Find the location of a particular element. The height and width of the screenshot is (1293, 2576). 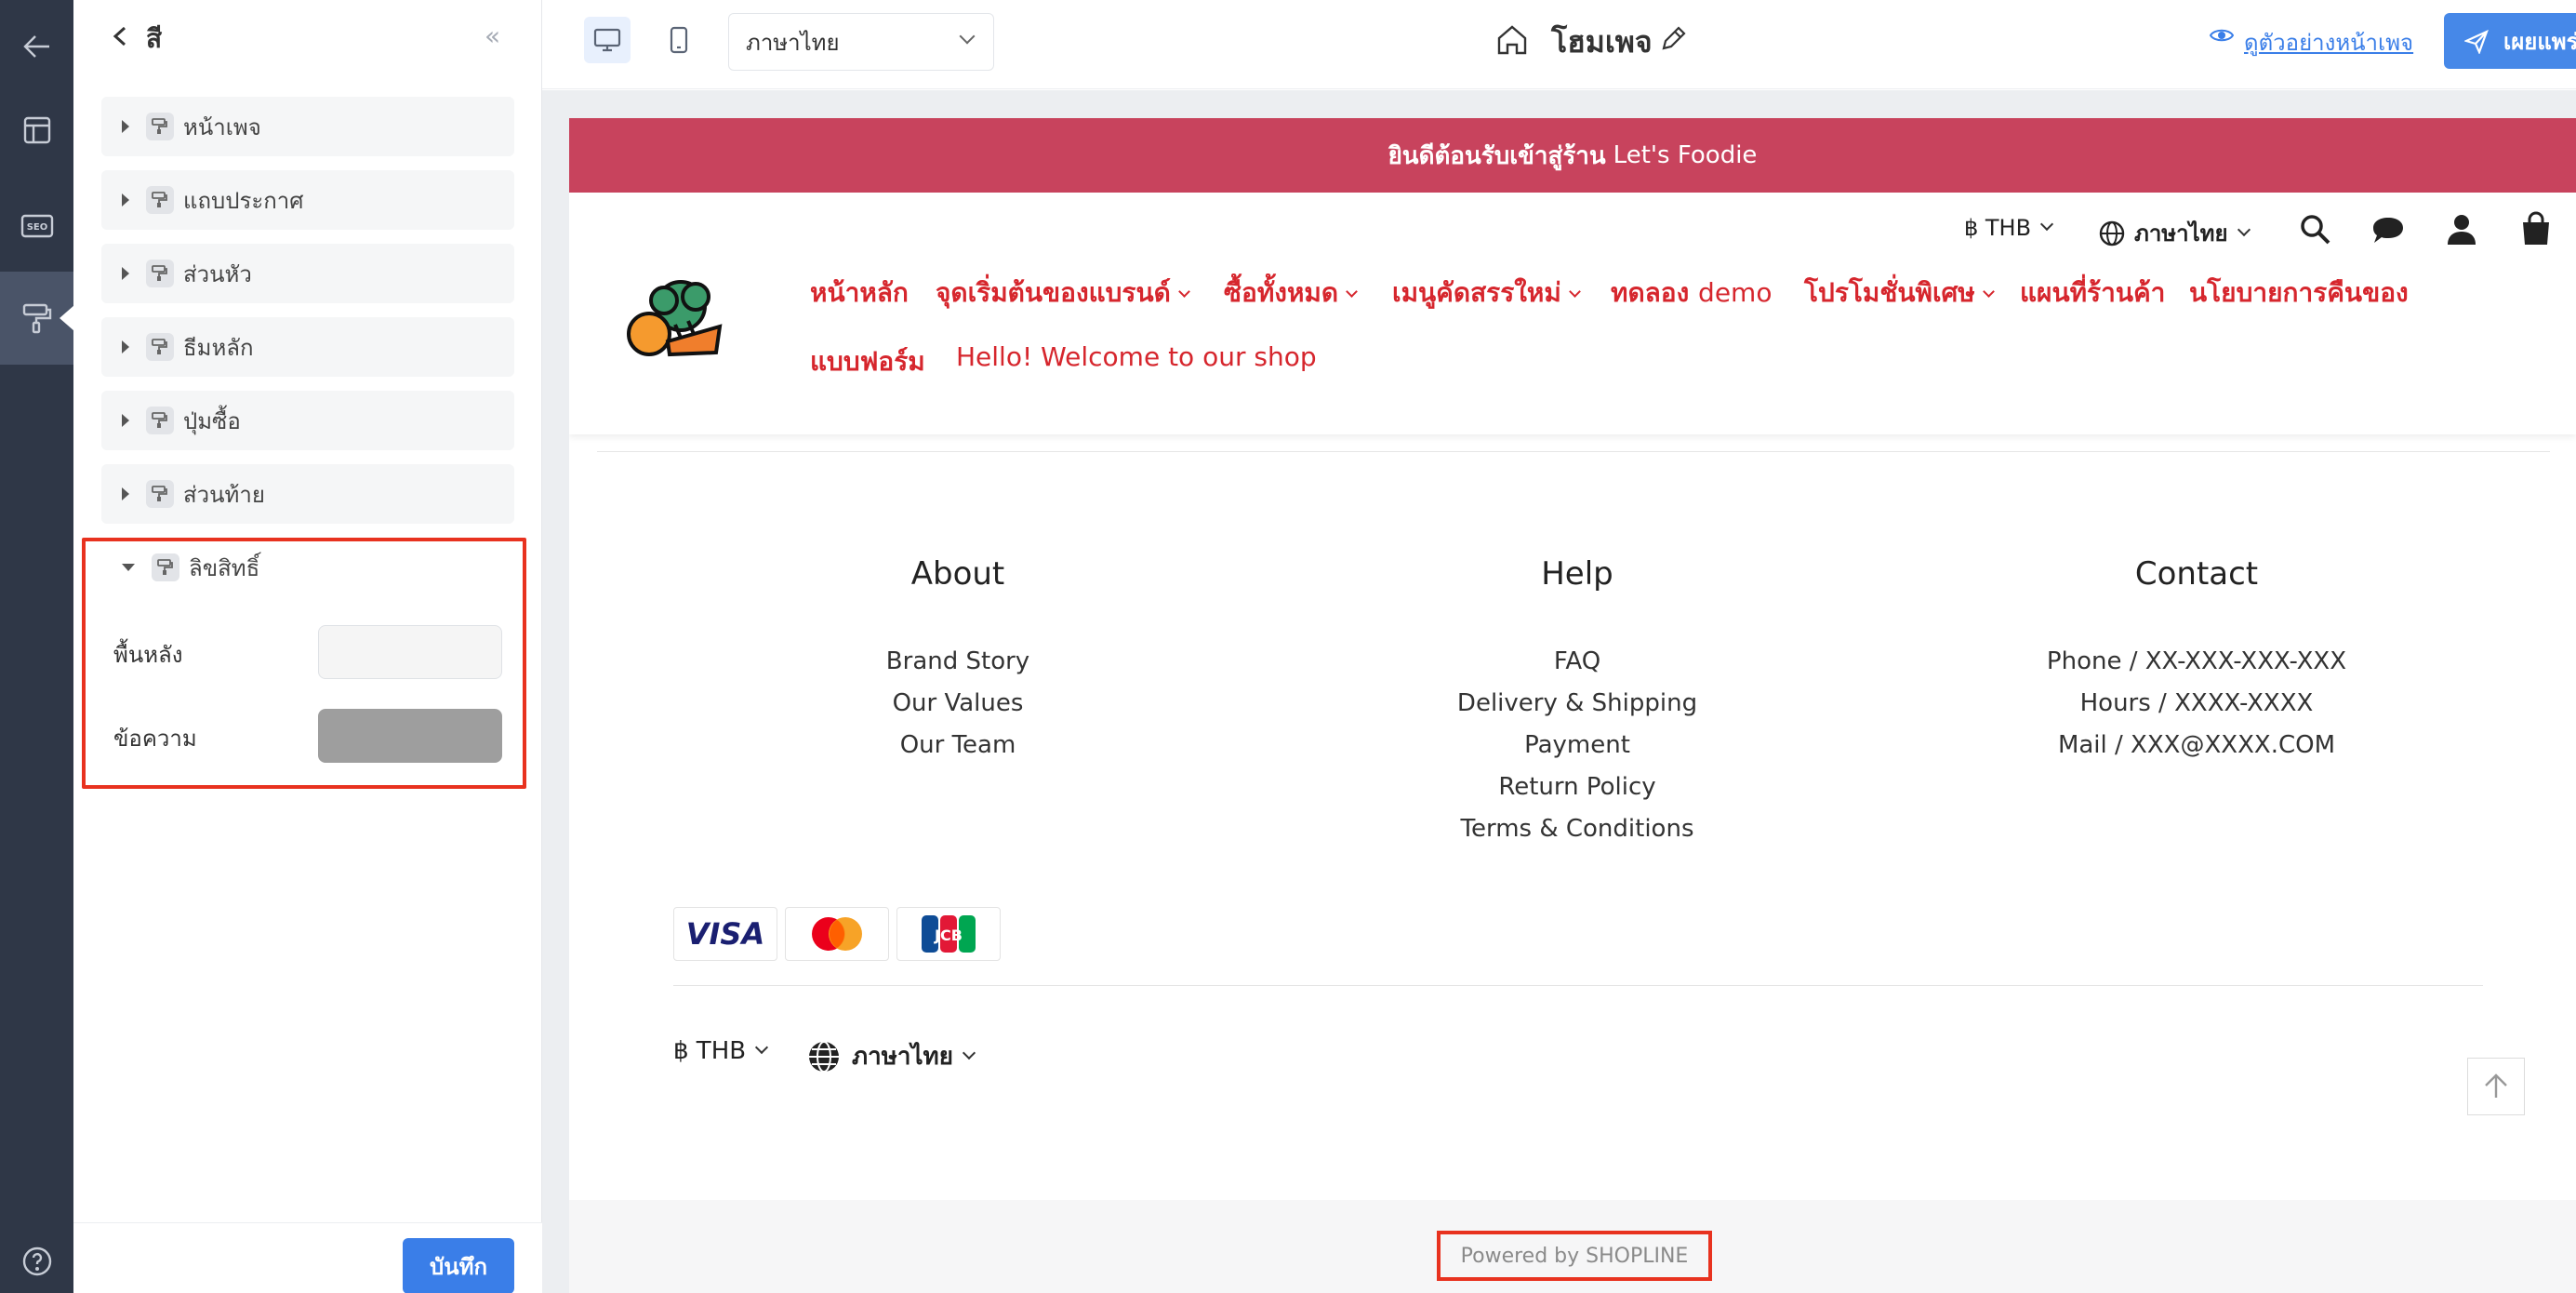

payment-methods: VISA JCB is located at coordinates (837, 934).